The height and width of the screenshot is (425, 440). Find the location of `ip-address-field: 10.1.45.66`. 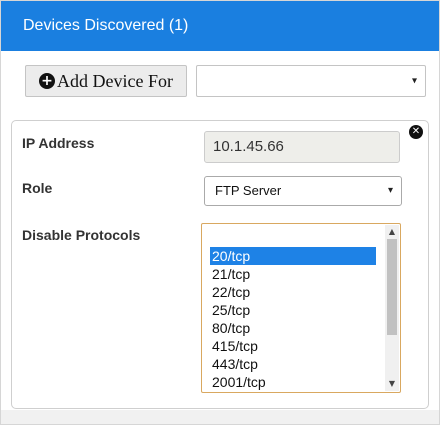

ip-address-field: 10.1.45.66 is located at coordinates (302, 147).